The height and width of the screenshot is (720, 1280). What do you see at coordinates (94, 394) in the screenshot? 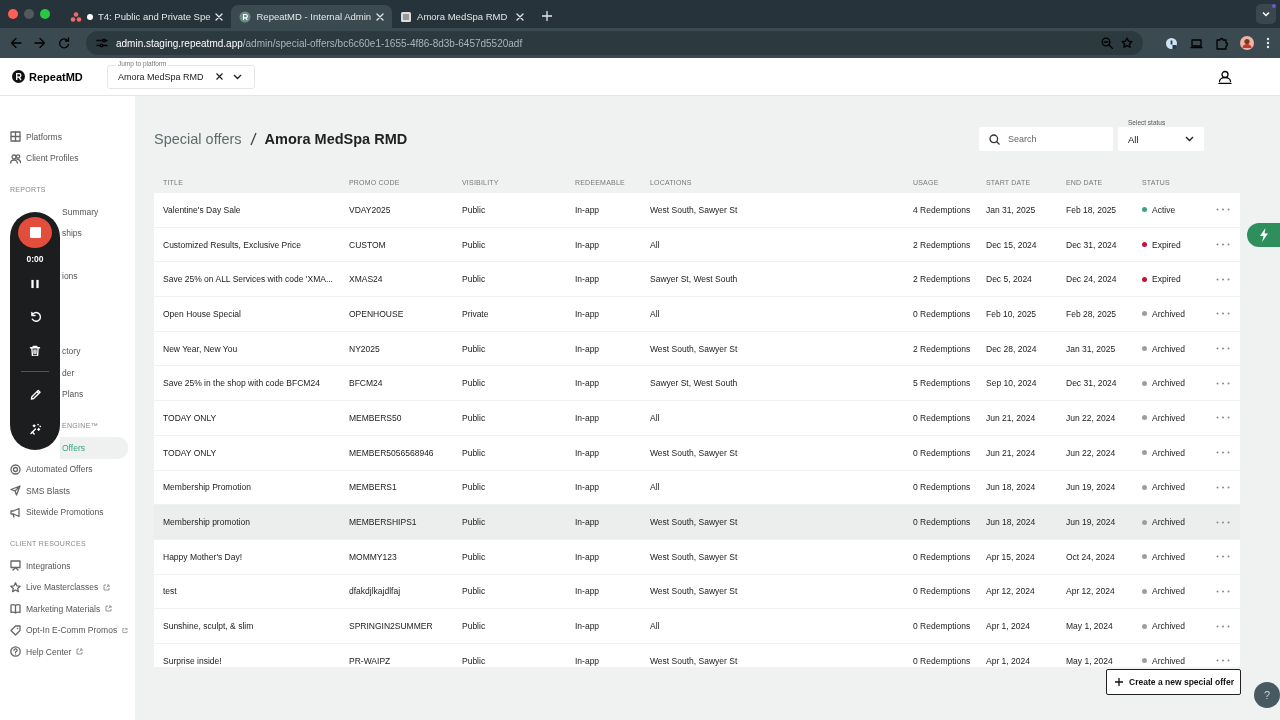
I see `sidebar-item: Plans` at bounding box center [94, 394].